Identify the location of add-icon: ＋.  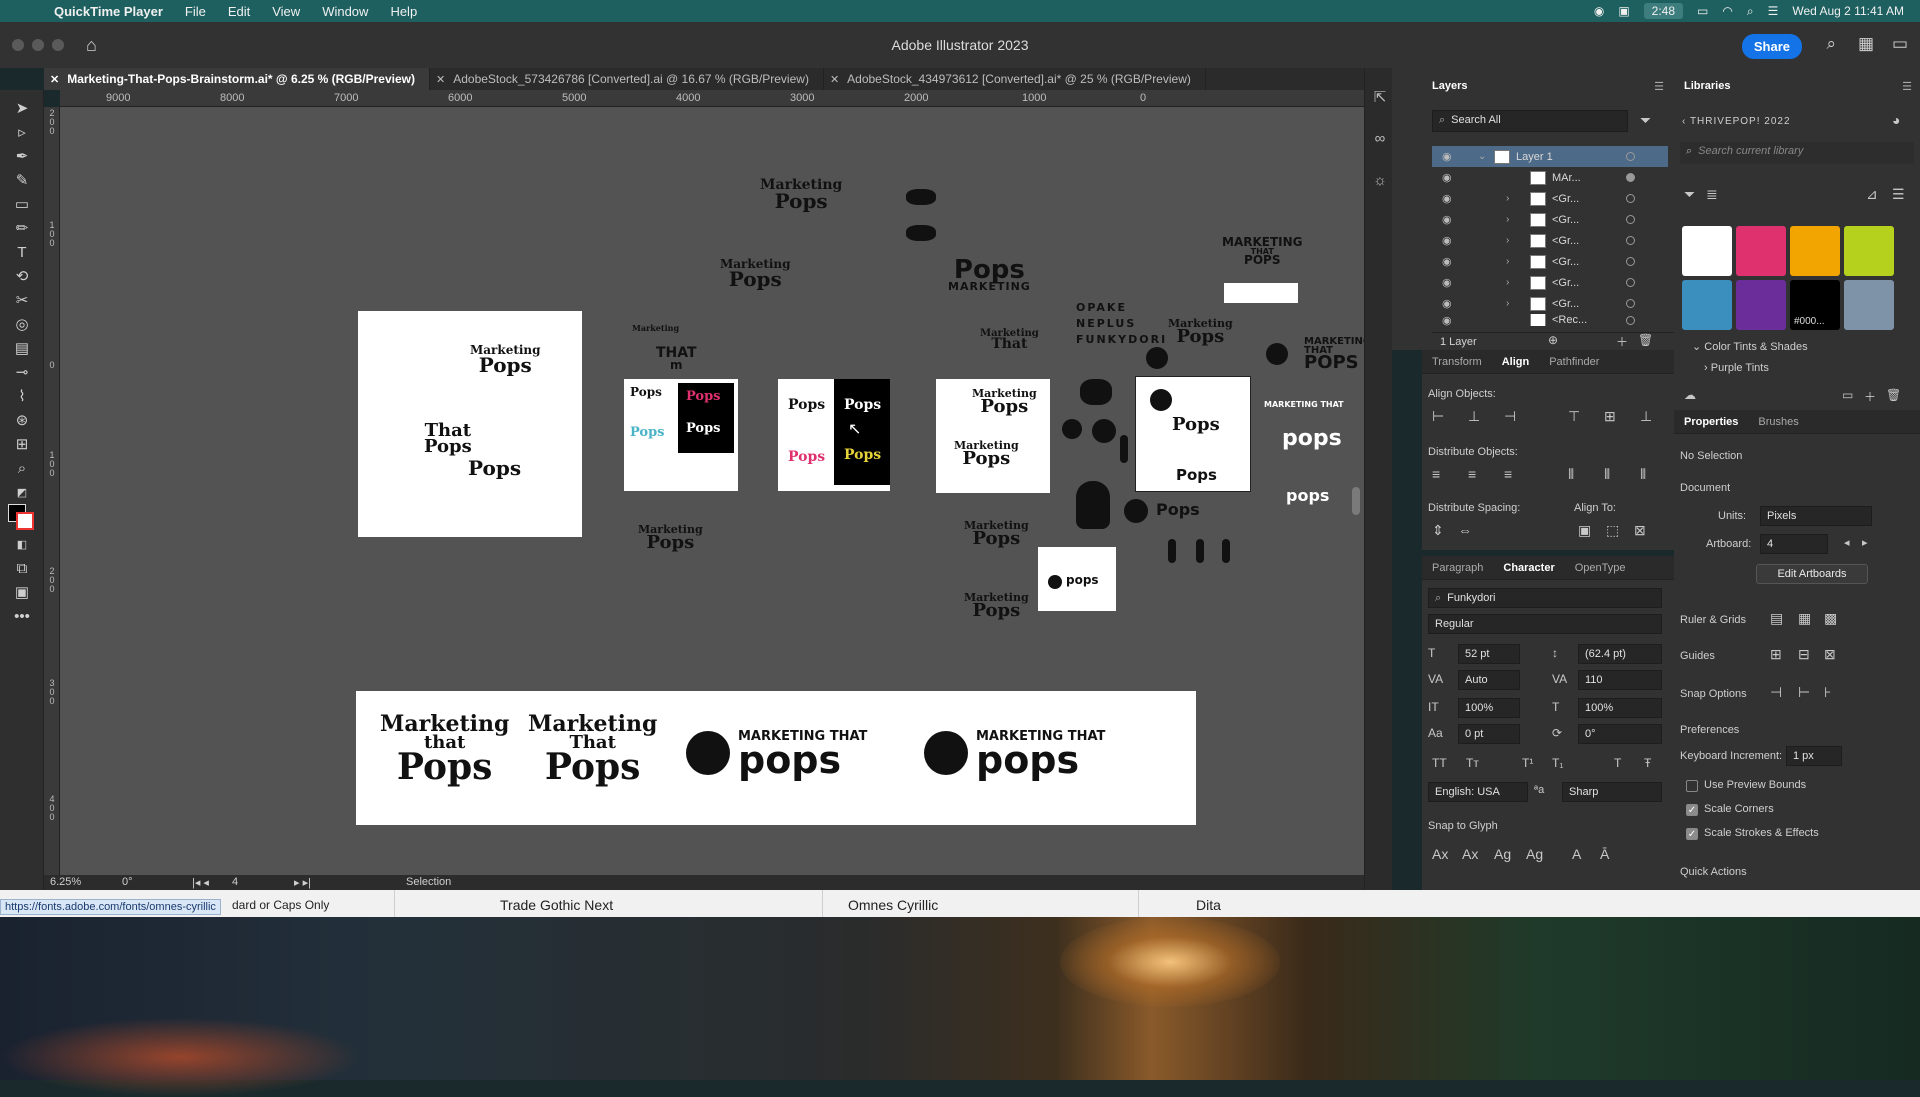
(1870, 396).